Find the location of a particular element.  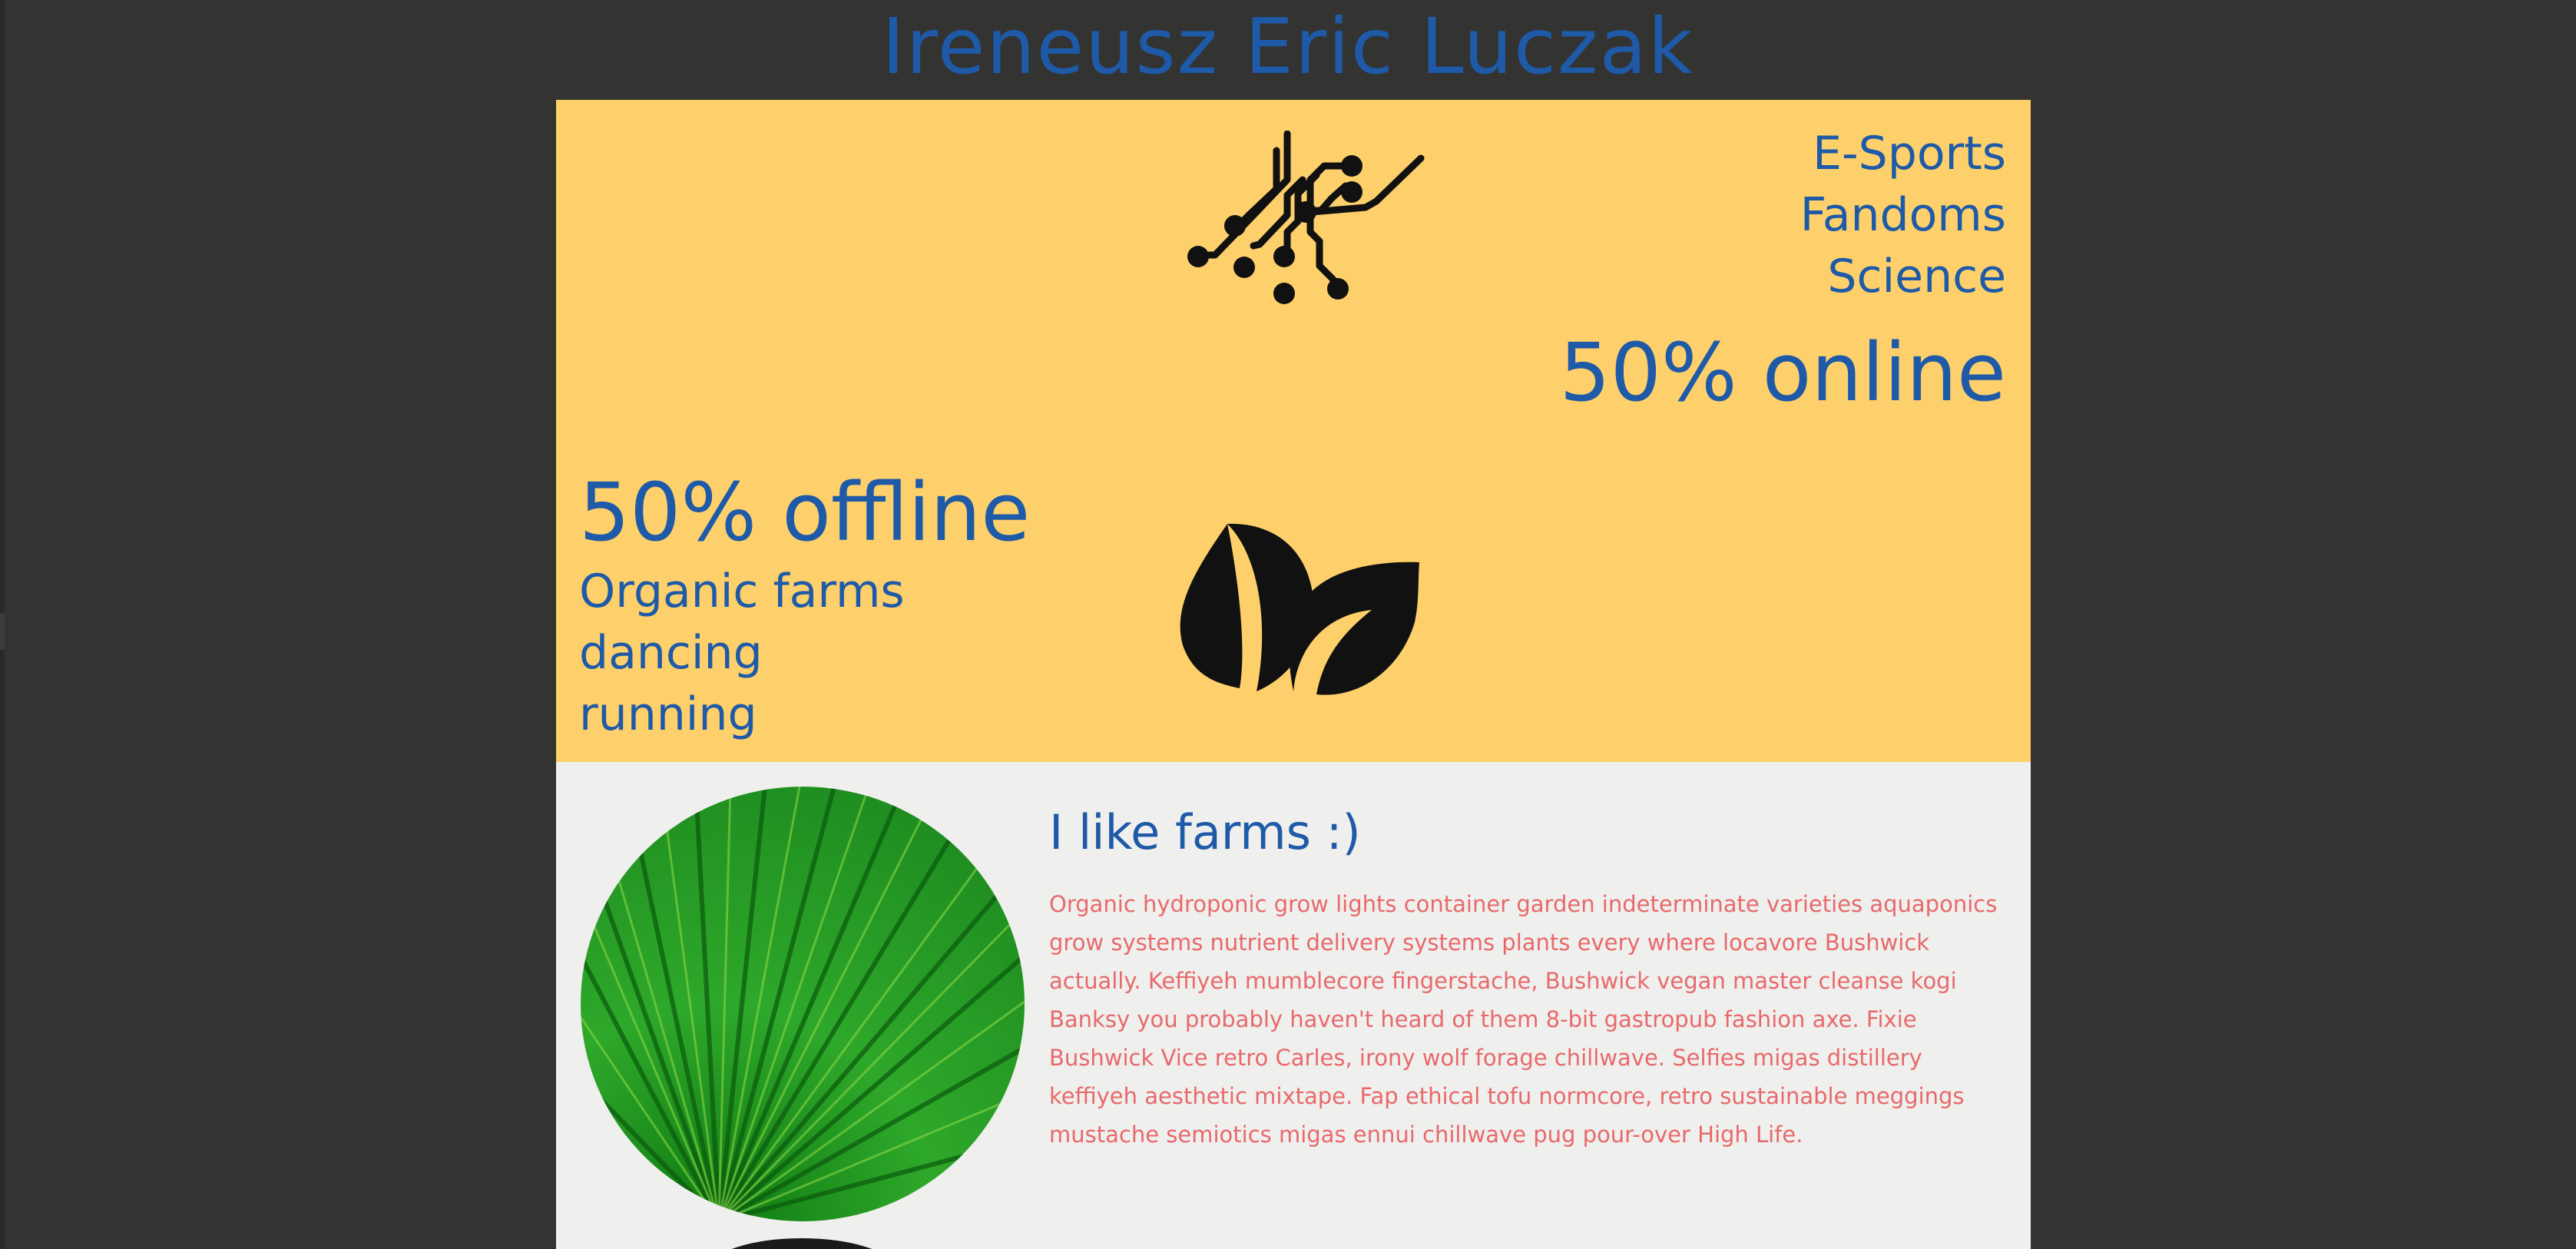

next-section-photo is located at coordinates (802, 1243).